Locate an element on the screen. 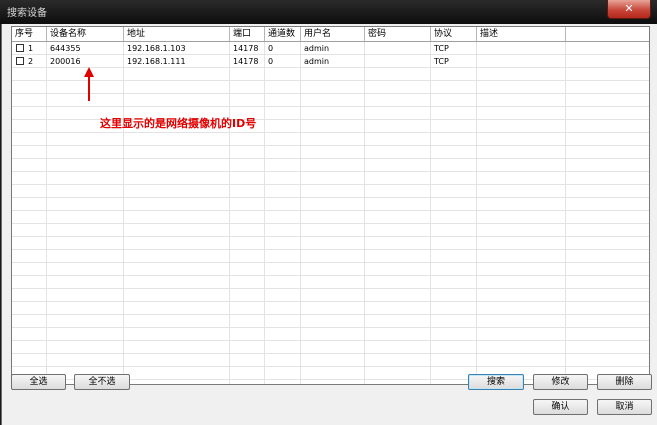 The height and width of the screenshot is (425, 657). annotation-text: 这里显示的是网络摄像机的ID号 is located at coordinates (178, 123).